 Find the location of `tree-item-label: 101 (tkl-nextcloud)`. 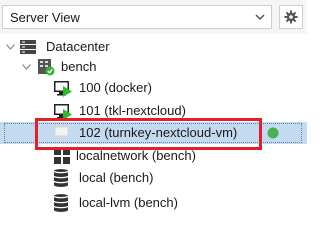

tree-item-label: 101 (tkl-nextcloud) is located at coordinates (132, 110).